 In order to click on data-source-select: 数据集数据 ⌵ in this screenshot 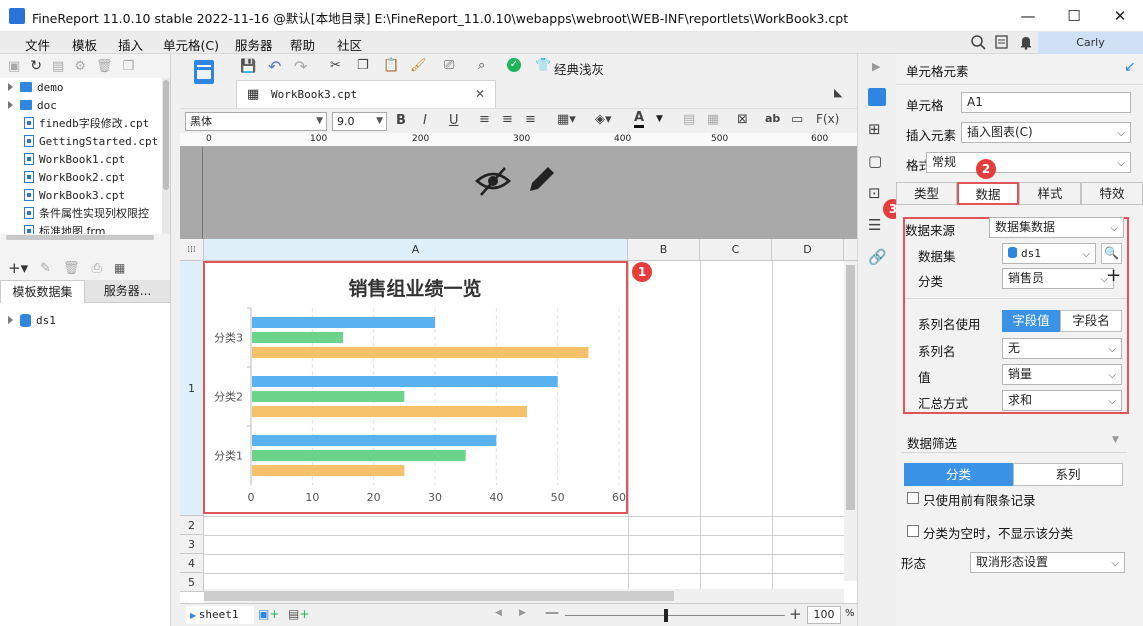, I will do `click(1056, 227)`.